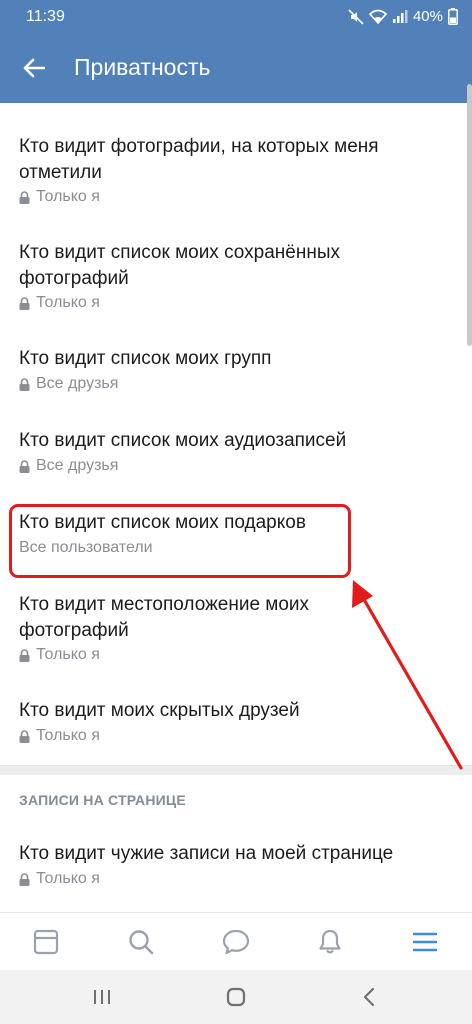 This screenshot has height=1024, width=472. I want to click on battery-icon, so click(453, 16).